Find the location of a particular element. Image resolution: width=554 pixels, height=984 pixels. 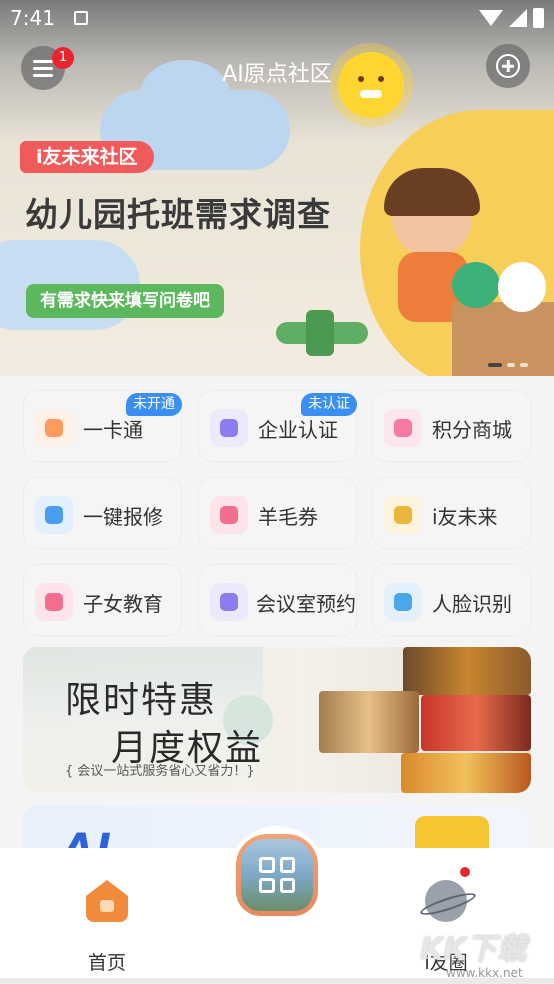

service-card: i友未来 is located at coordinates (451, 513).